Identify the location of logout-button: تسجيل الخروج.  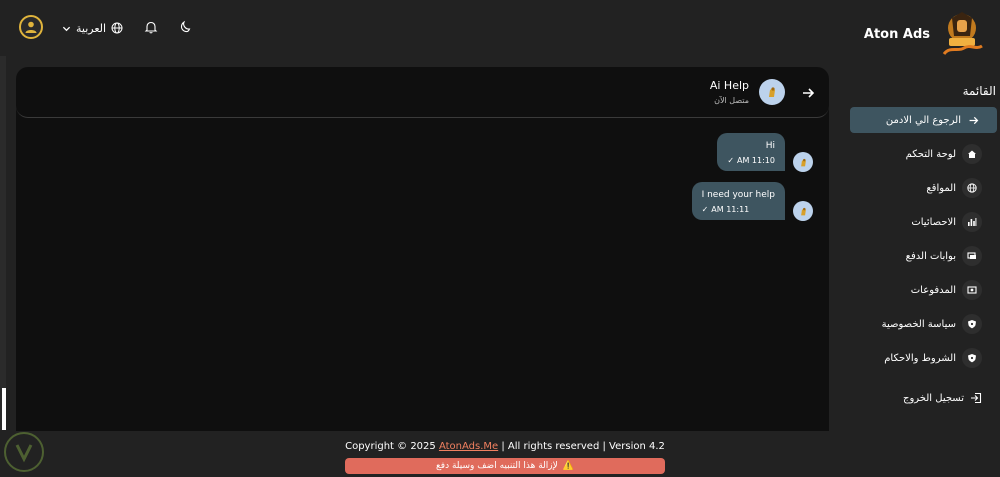
(942, 398).